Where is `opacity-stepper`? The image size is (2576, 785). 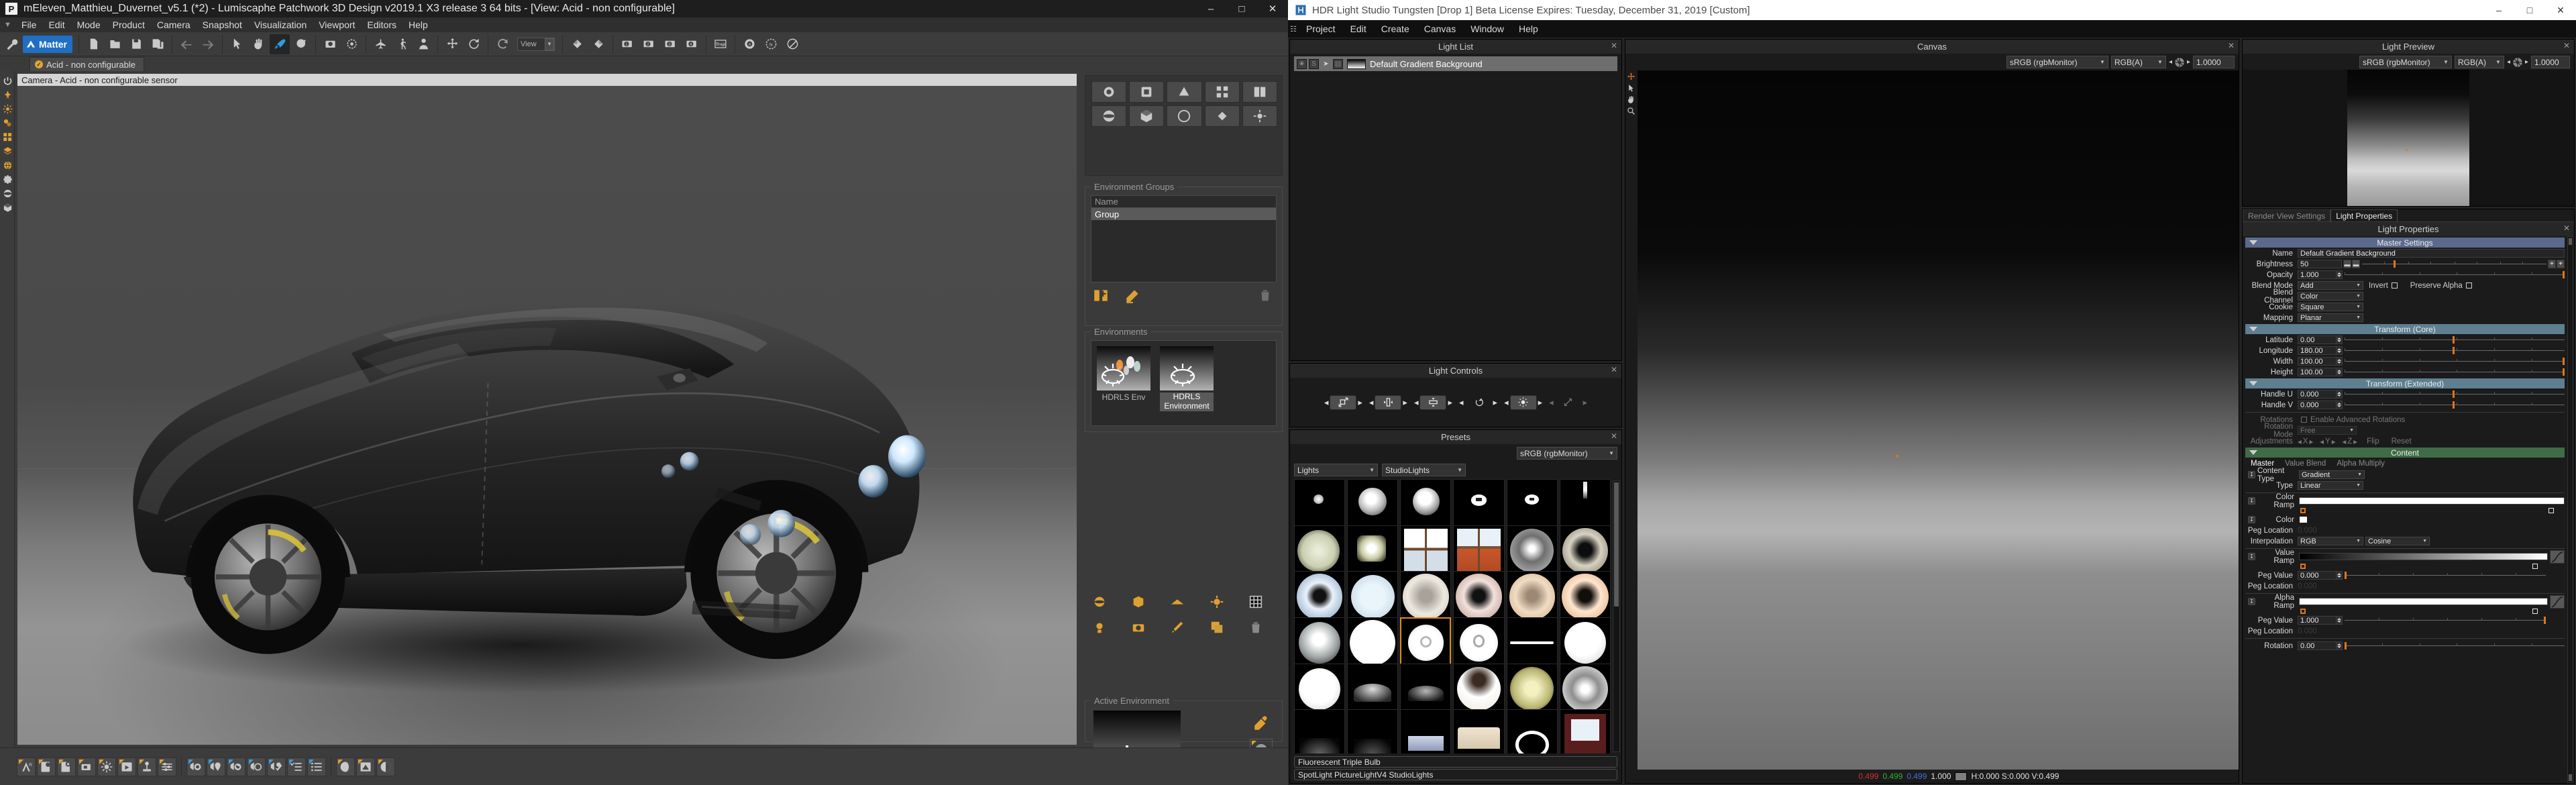
opacity-stepper is located at coordinates (2340, 274).